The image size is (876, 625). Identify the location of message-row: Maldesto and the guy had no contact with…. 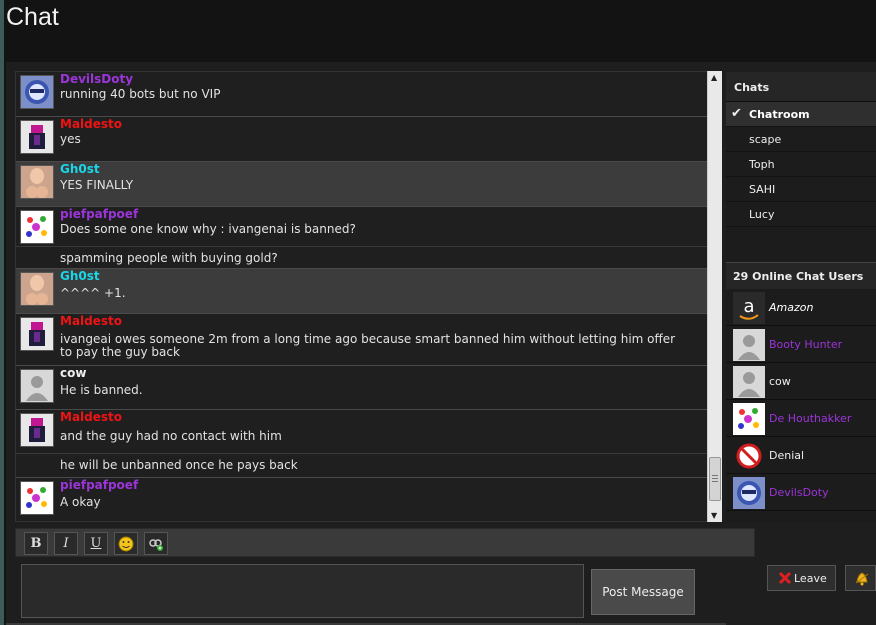
(361, 432).